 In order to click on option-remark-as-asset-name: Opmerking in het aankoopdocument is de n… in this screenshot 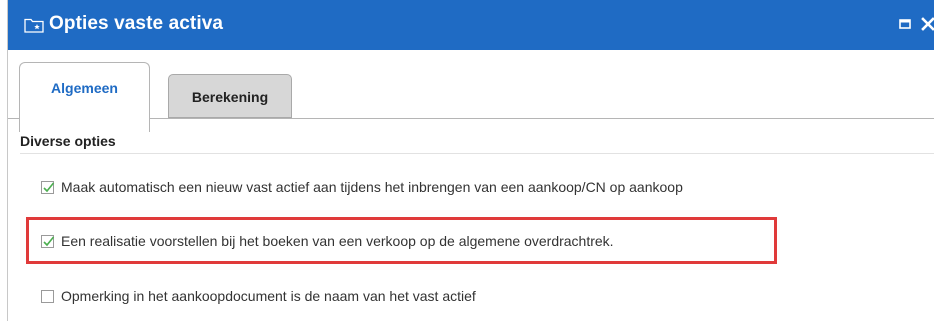, I will do `click(258, 296)`.